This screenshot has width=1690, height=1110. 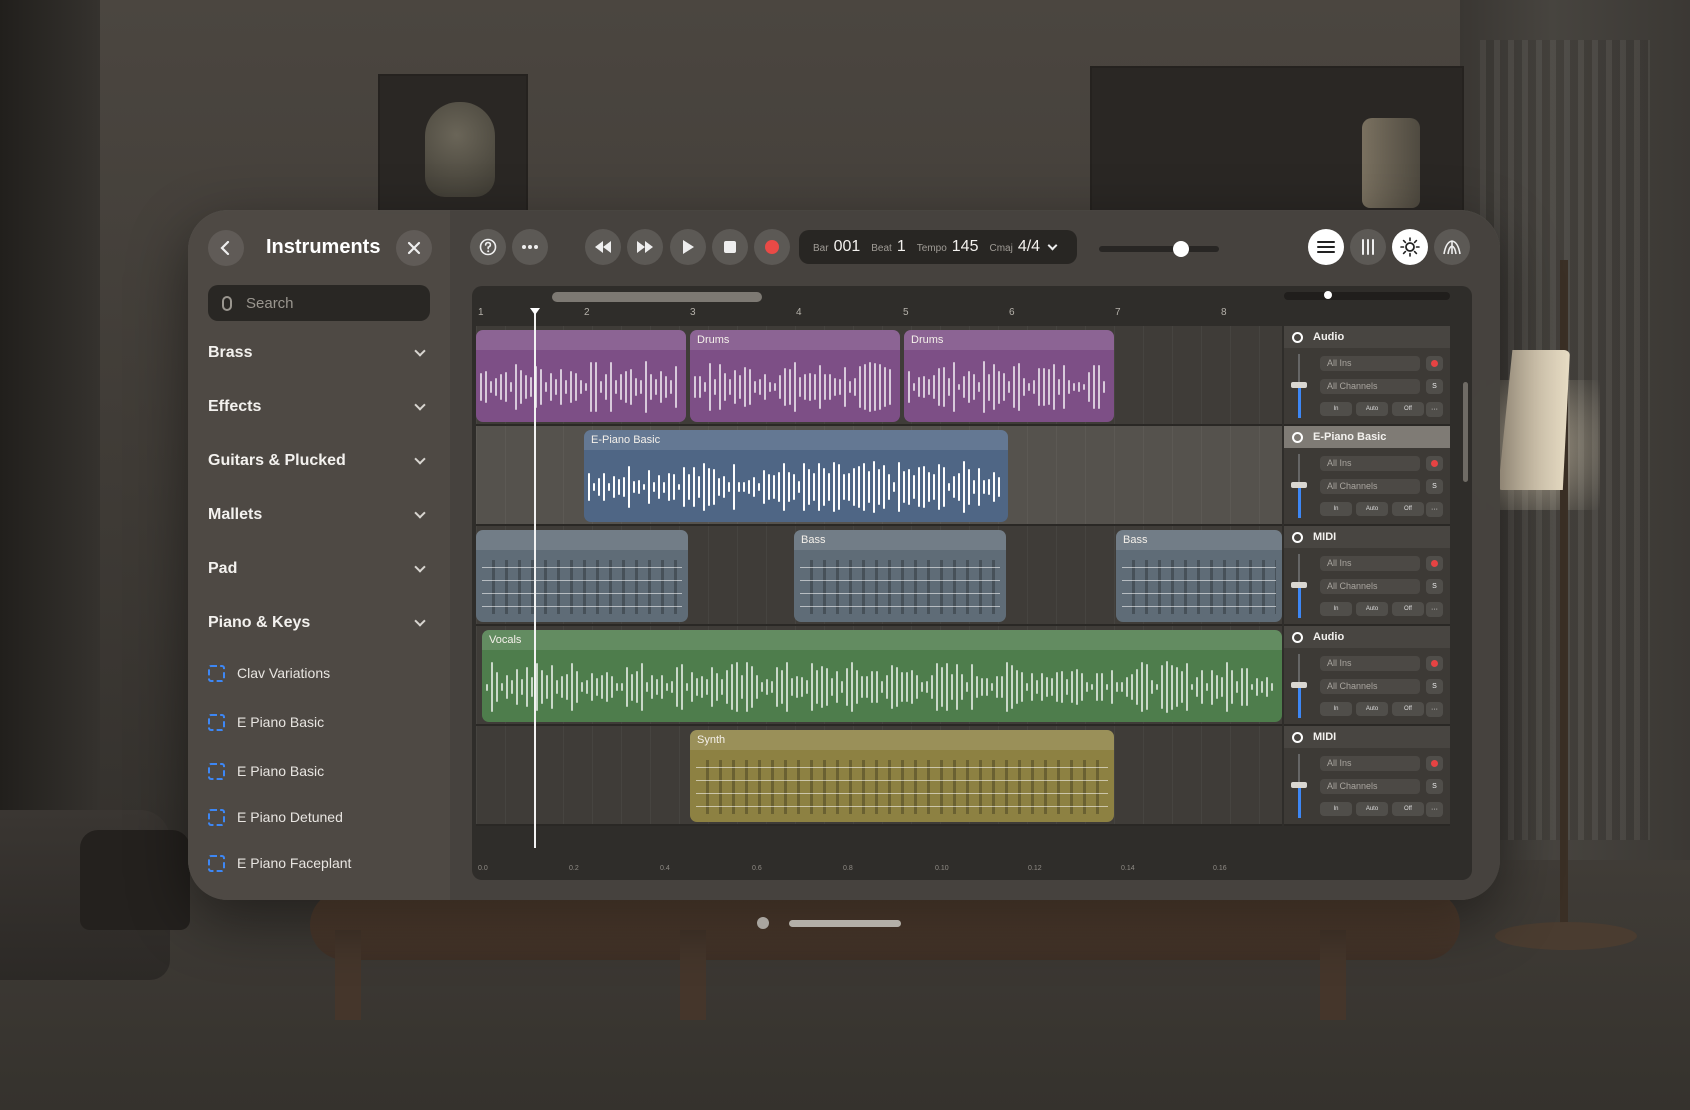 I want to click on instrument-item: E Piano Faceplant, so click(x=279, y=863).